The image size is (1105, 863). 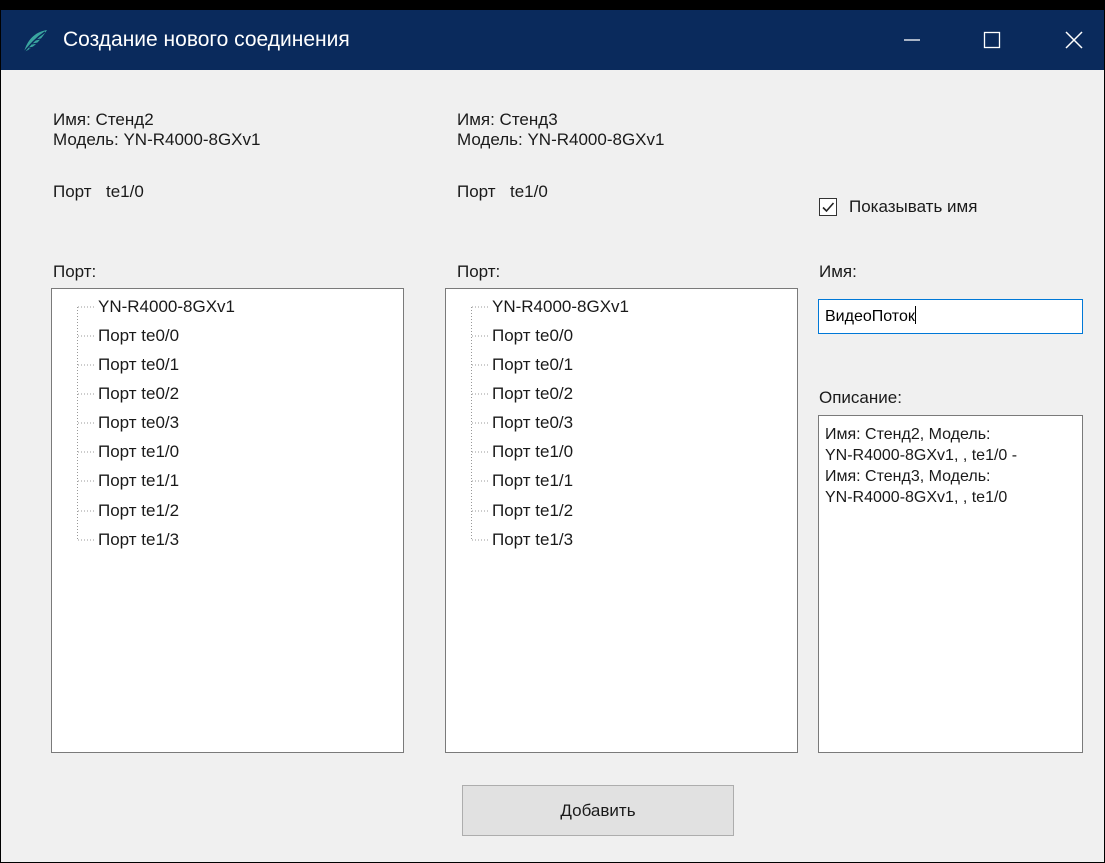 What do you see at coordinates (598, 810) in the screenshot?
I see `add-button: Добавить` at bounding box center [598, 810].